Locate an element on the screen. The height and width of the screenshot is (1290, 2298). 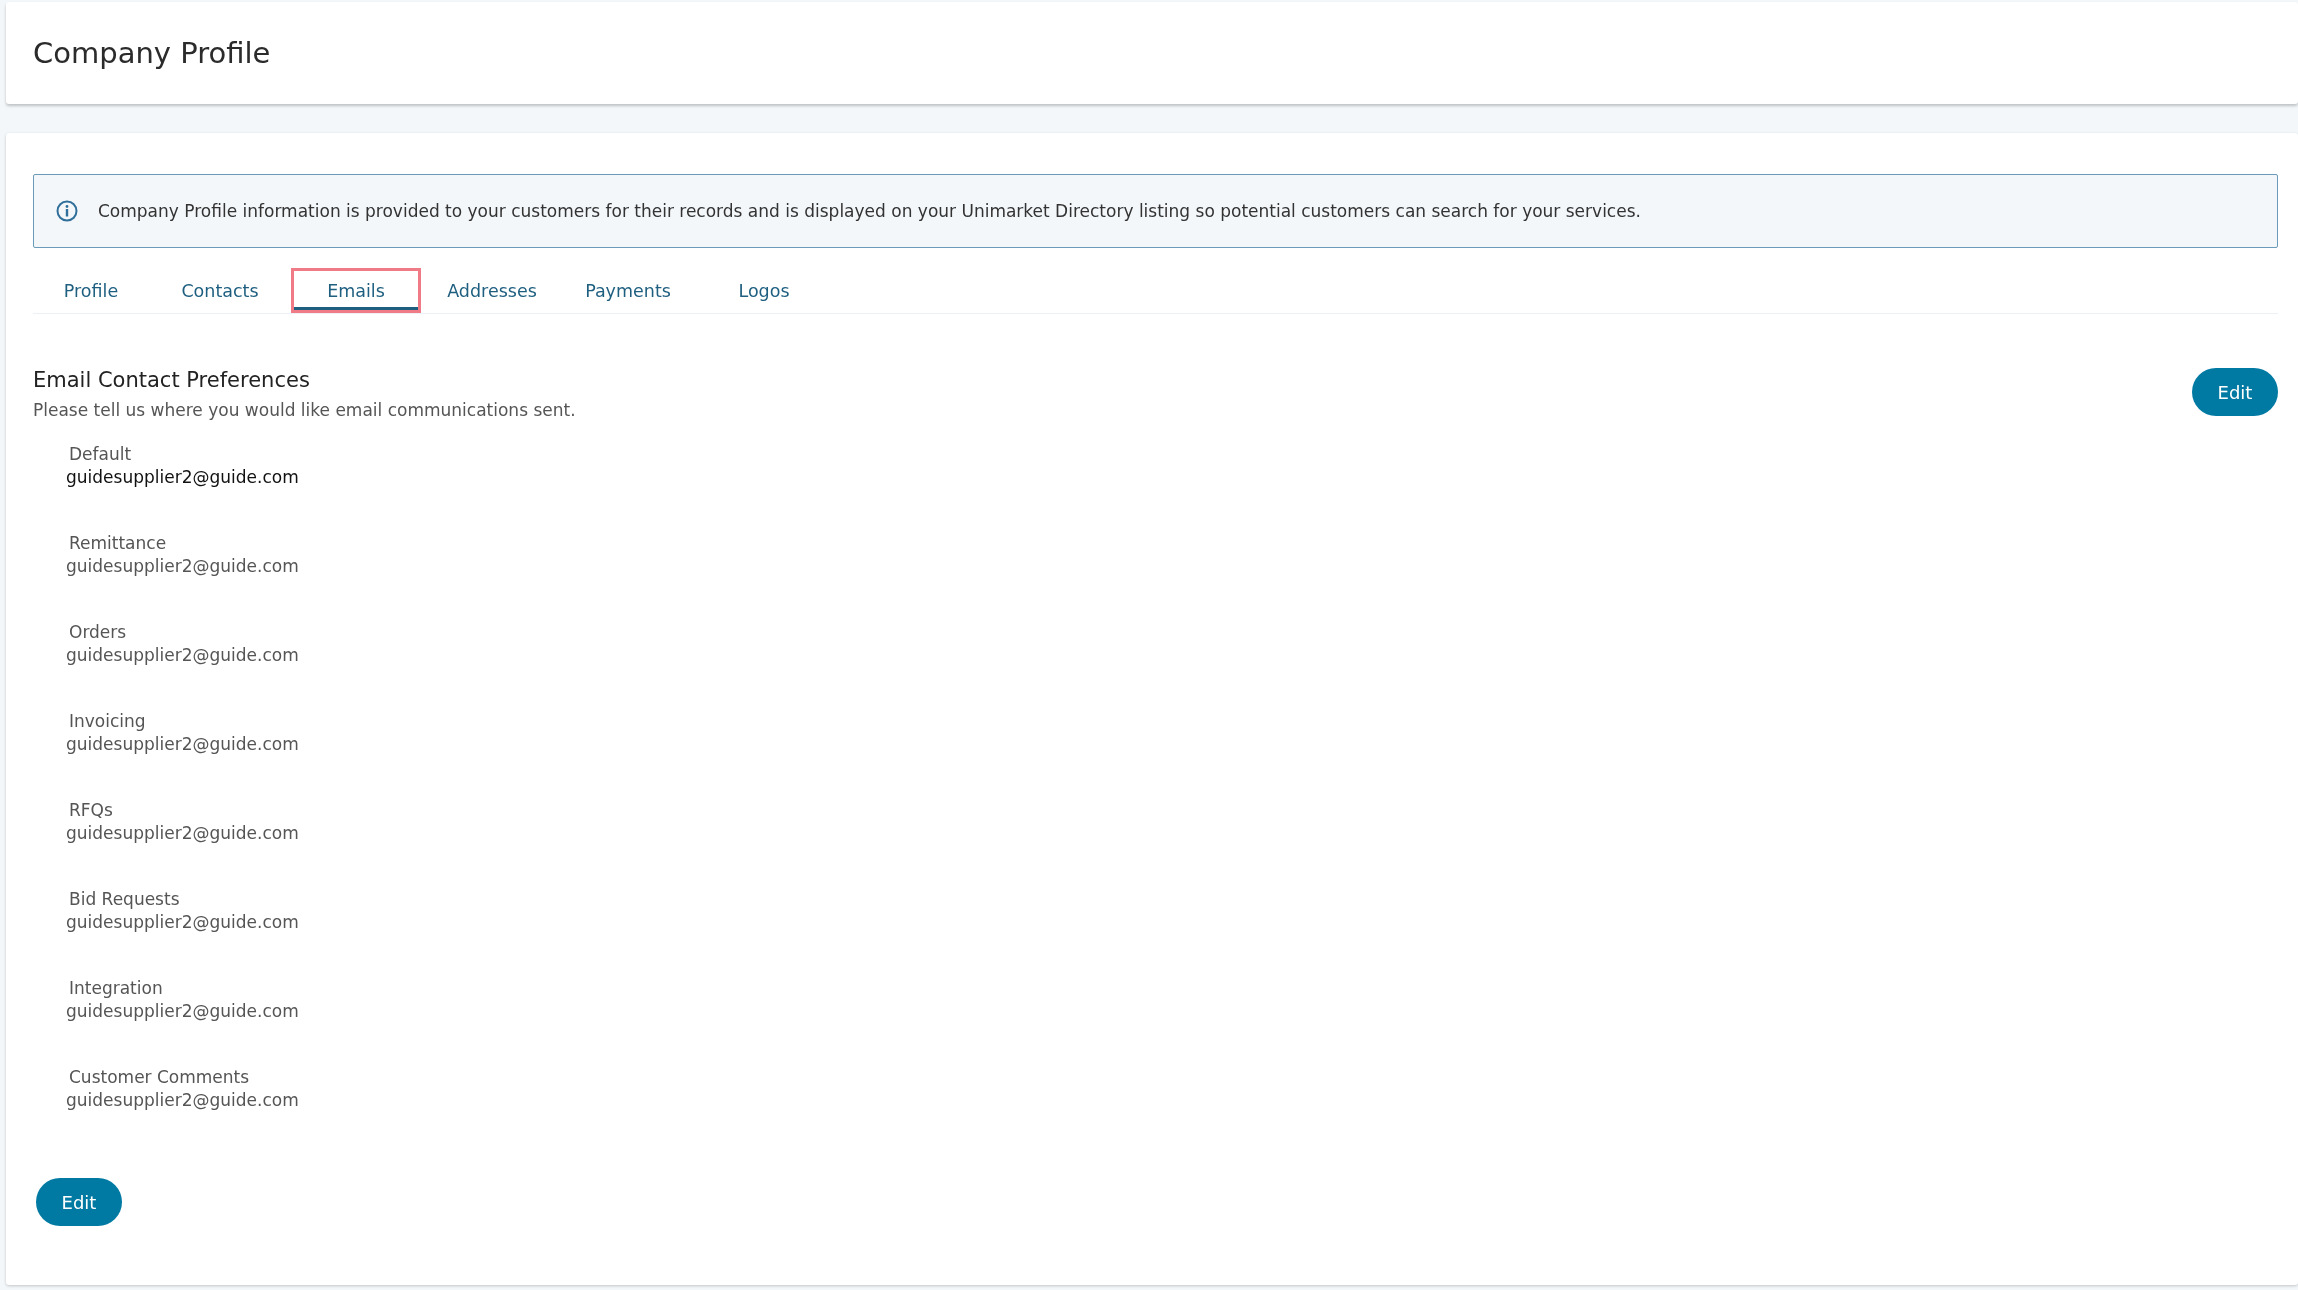
tab: Addresses is located at coordinates (492, 290).